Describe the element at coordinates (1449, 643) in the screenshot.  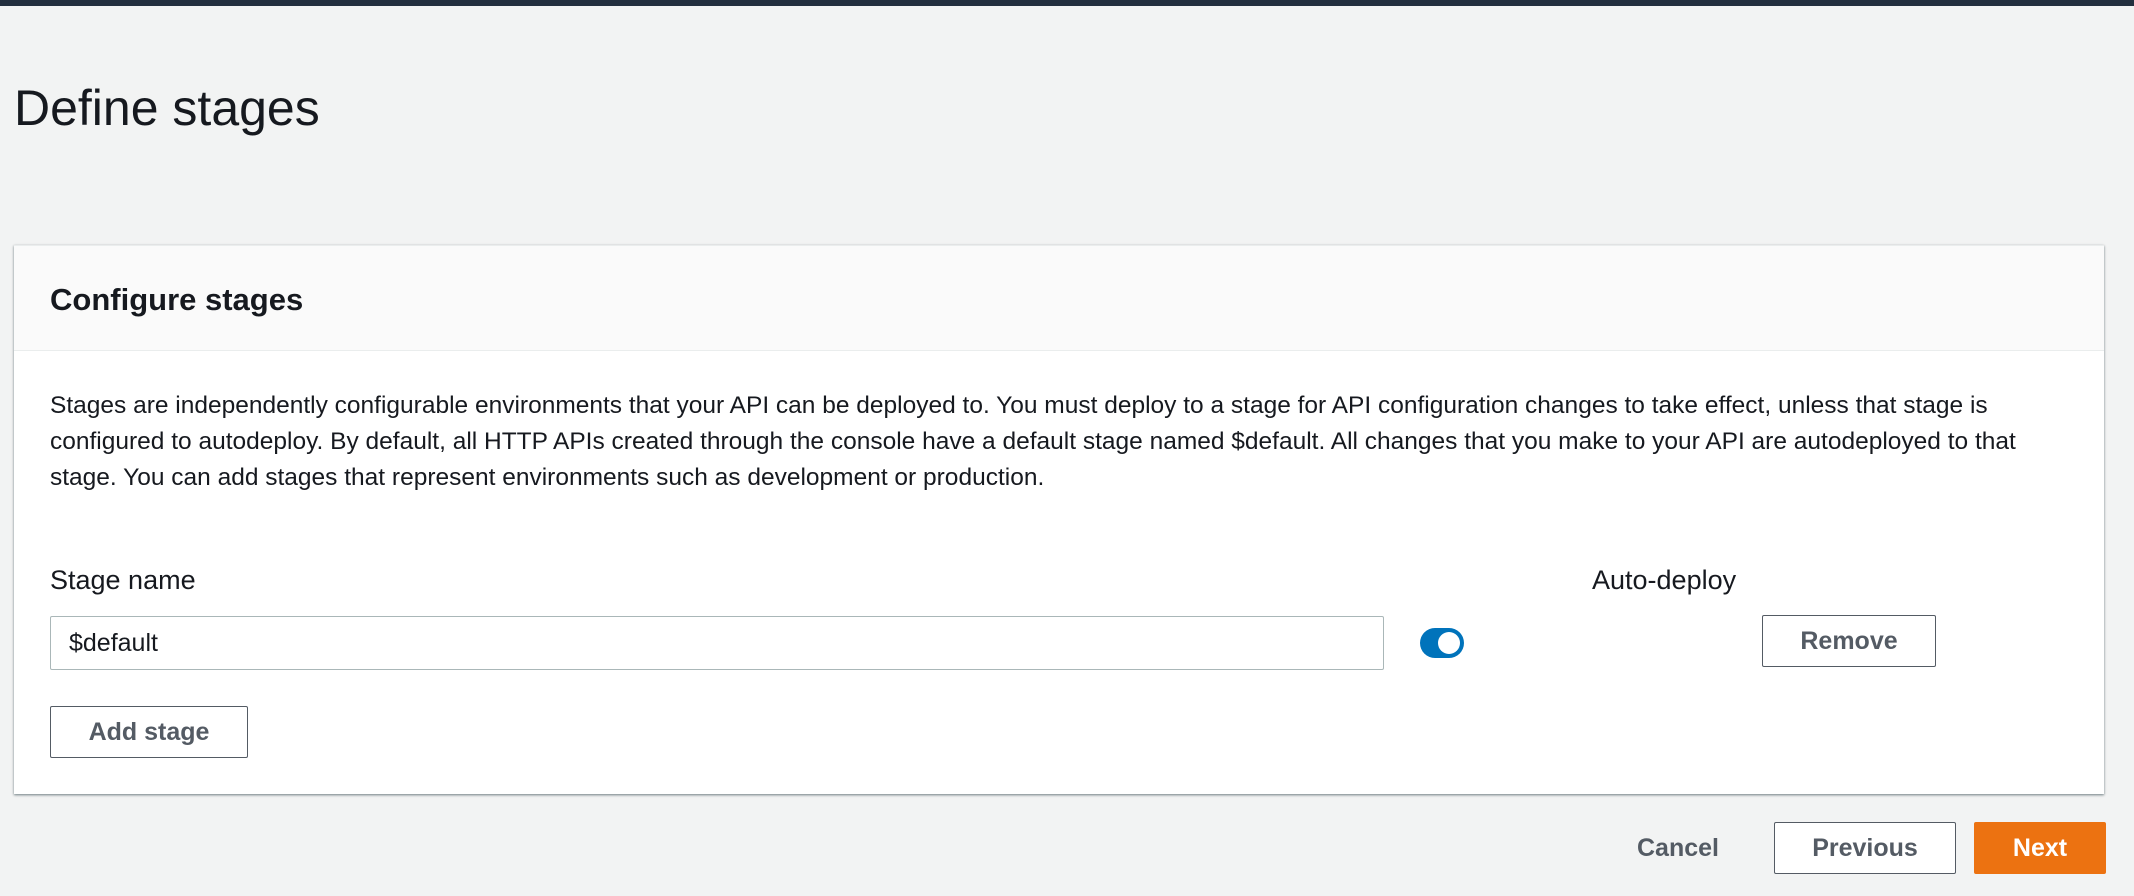
I see `toggle-knob` at that location.